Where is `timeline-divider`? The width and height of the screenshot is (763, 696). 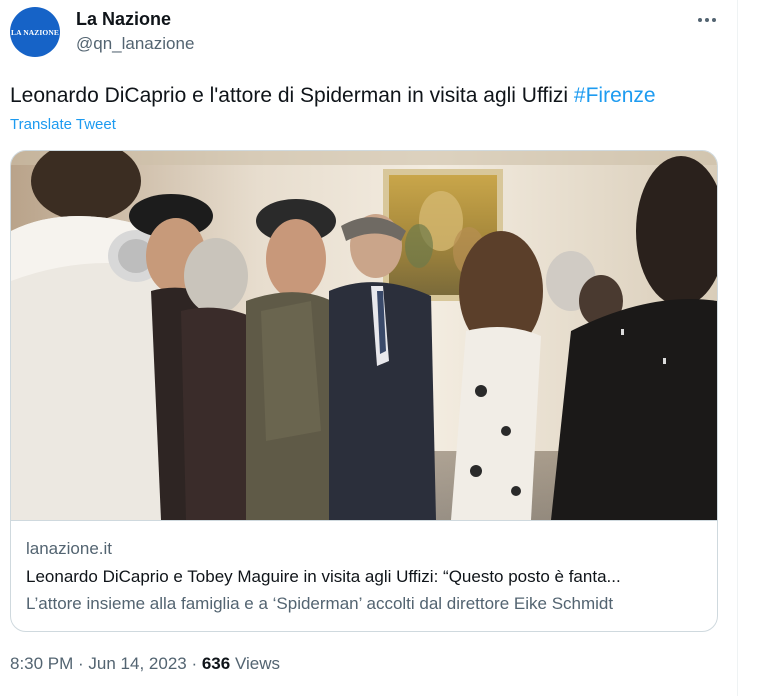
timeline-divider is located at coordinates (737, 348).